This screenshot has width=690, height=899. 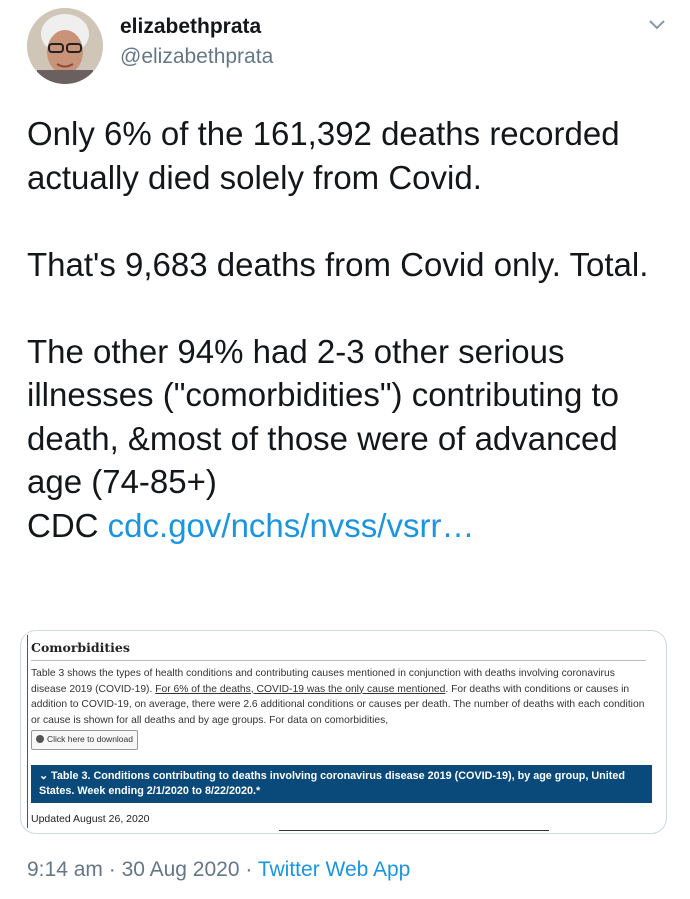 I want to click on tweet-meta: 9:14 am · 30 Aug 2020 · Twitter Web App, so click(x=218, y=870).